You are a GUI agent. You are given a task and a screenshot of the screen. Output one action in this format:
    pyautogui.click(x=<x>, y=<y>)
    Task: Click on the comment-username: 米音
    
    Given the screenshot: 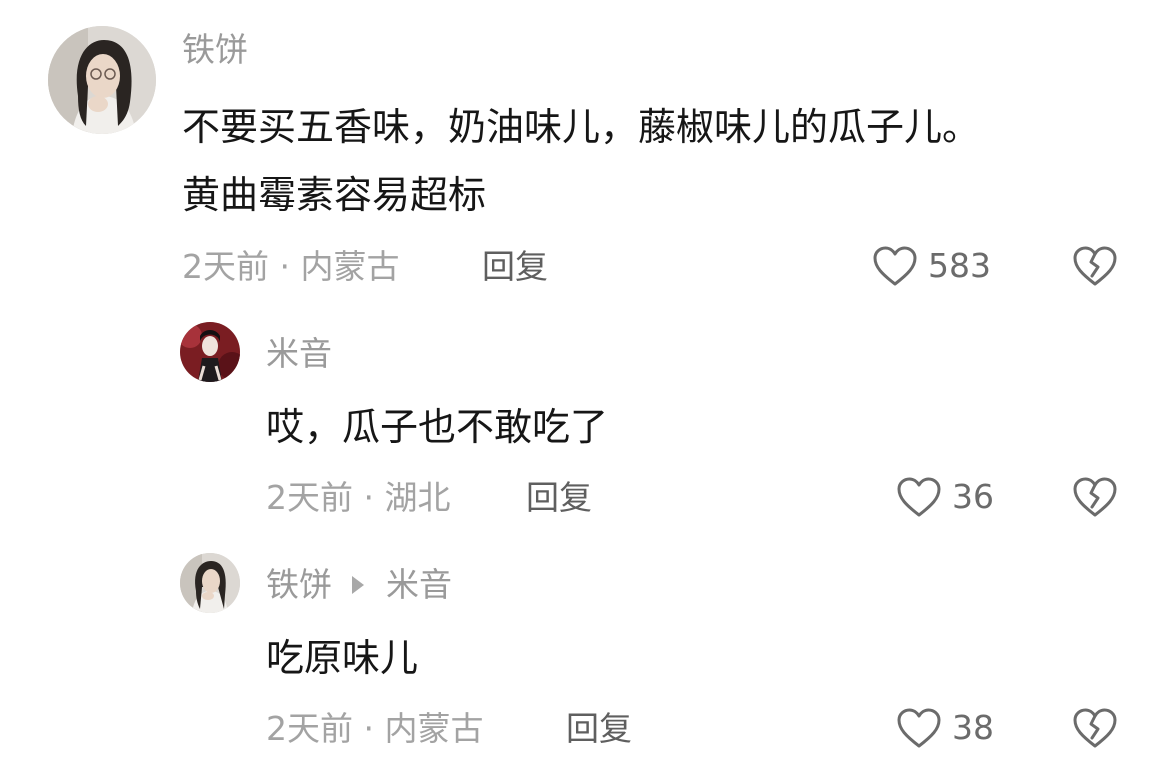 What is the action you would take?
    pyautogui.click(x=299, y=354)
    